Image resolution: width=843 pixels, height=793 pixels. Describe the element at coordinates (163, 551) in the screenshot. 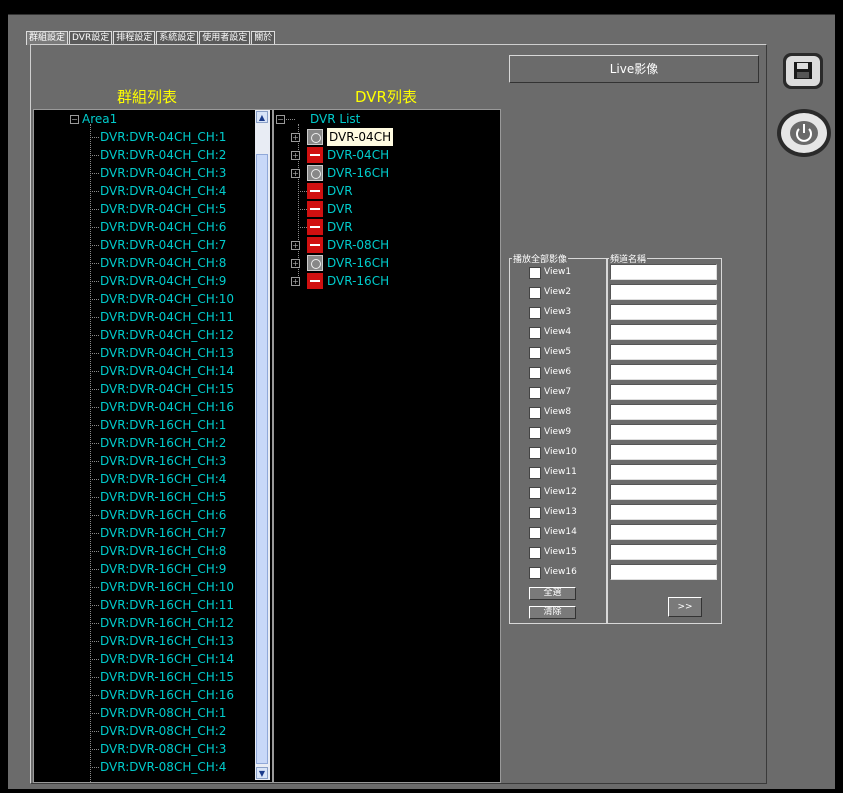

I see `tree-item-channel: DVR:DVR-16CH_CH:8` at that location.